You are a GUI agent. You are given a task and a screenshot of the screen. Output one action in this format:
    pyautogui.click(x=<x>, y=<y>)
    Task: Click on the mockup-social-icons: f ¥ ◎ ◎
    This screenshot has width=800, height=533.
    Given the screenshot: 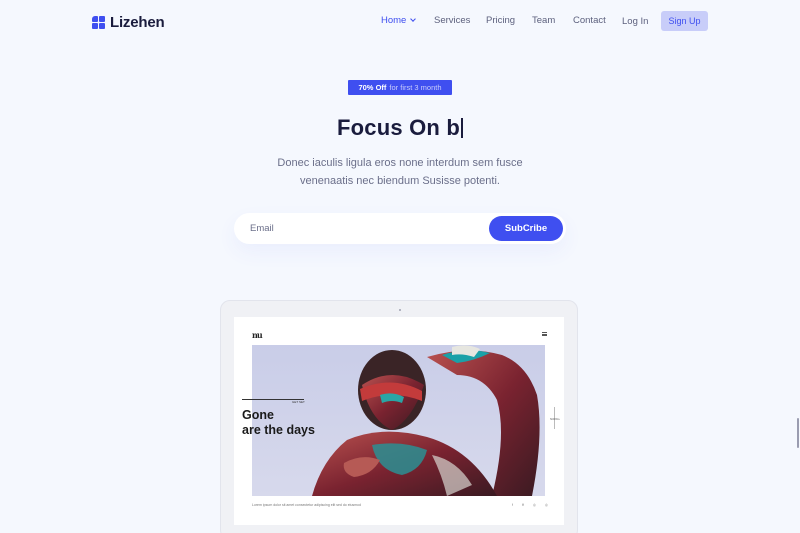 What is the action you would take?
    pyautogui.click(x=532, y=505)
    